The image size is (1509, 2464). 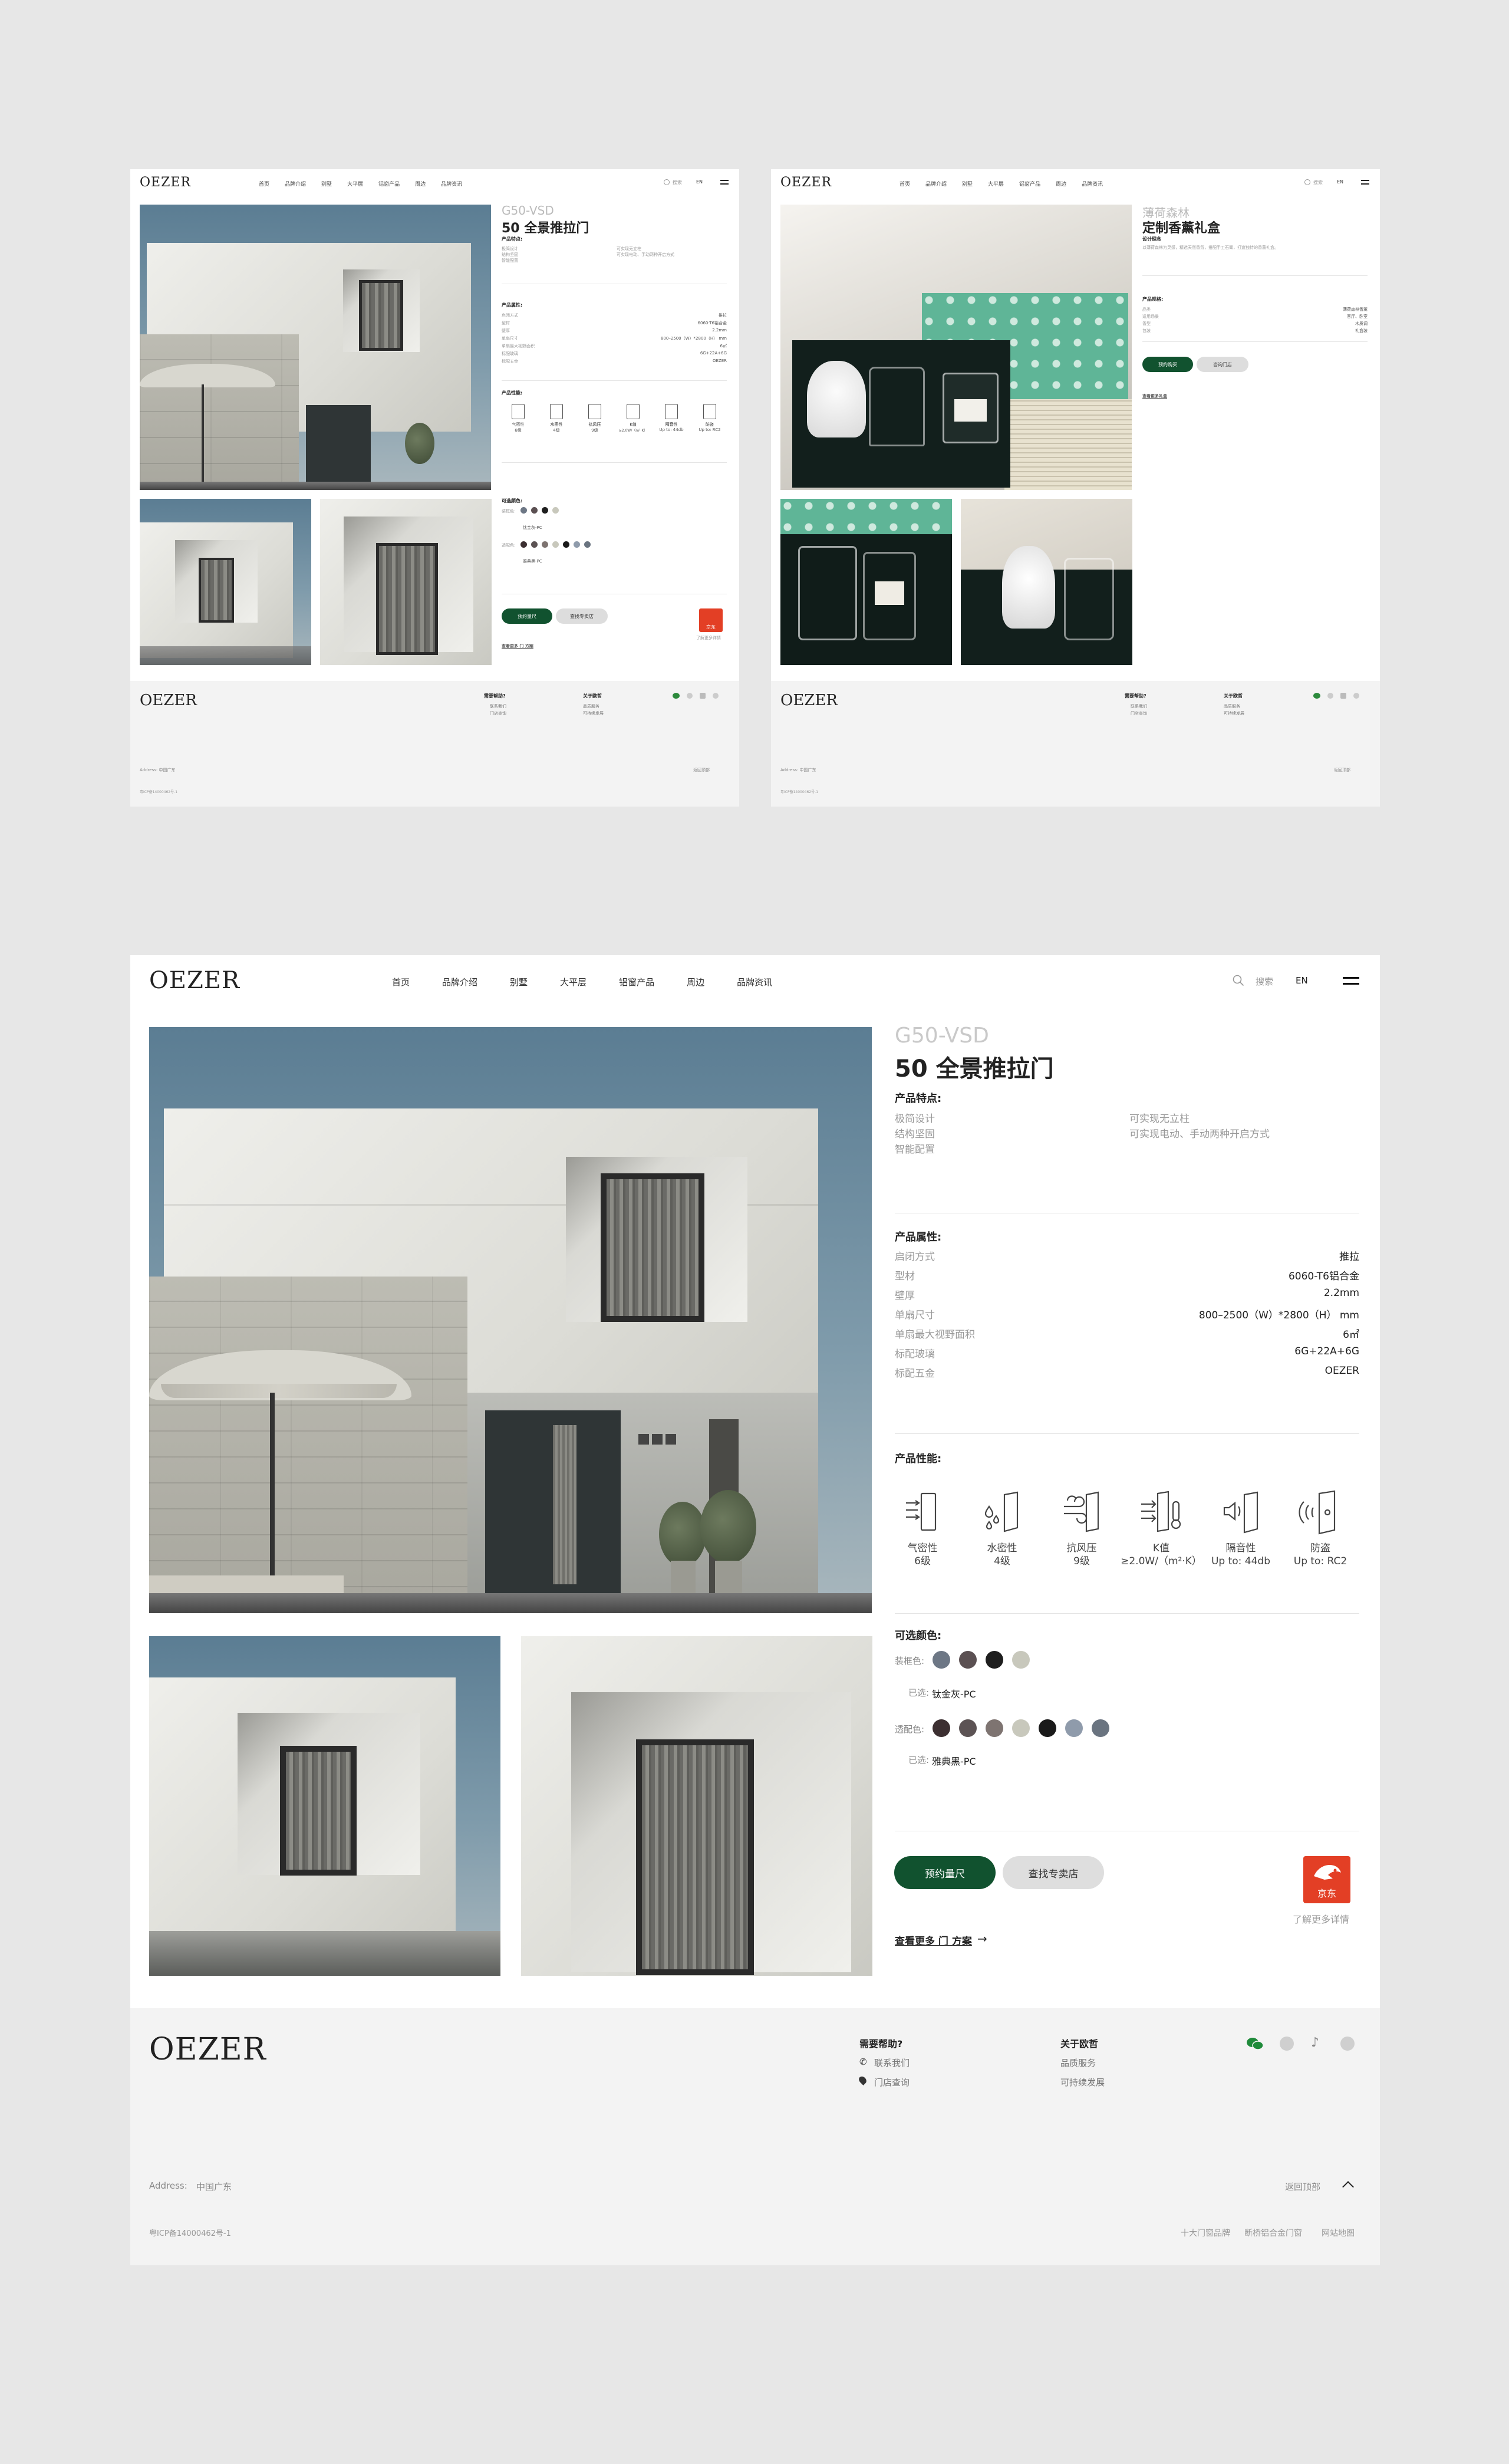 I want to click on nav-item-nearby: 周边, so click(x=695, y=982).